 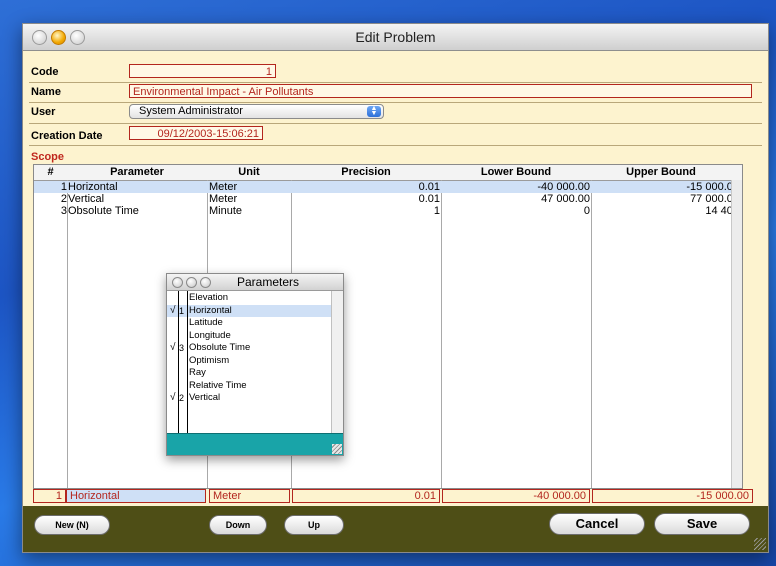 What do you see at coordinates (366, 172) in the screenshot?
I see `column-header-precision: Precision` at bounding box center [366, 172].